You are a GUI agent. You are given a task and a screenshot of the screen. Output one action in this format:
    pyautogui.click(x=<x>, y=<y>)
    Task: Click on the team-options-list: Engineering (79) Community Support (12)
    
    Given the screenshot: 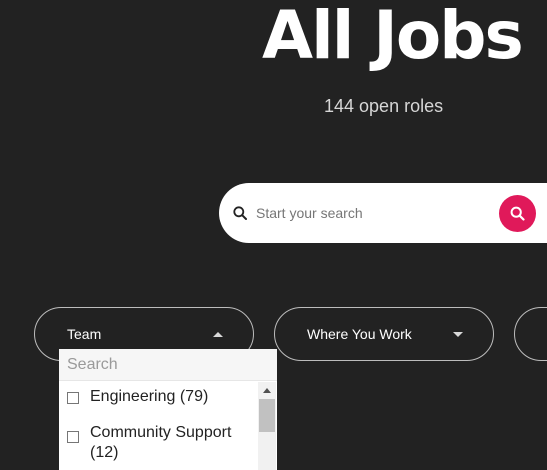 What is the action you would take?
    pyautogui.click(x=159, y=423)
    